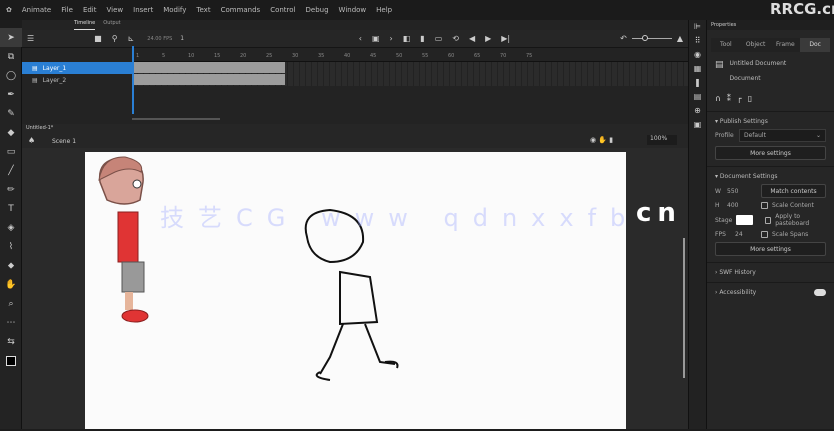  I want to click on menu-edit: Edit, so click(90, 10).